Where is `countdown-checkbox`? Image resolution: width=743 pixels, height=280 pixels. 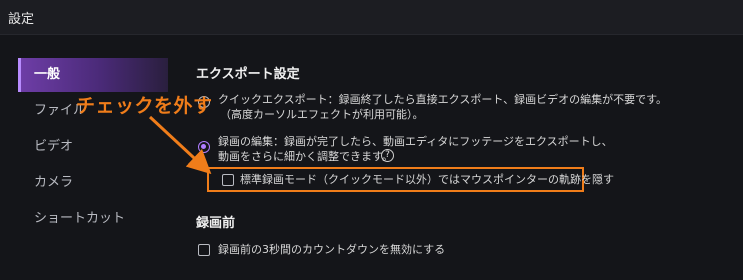 countdown-checkbox is located at coordinates (204, 250).